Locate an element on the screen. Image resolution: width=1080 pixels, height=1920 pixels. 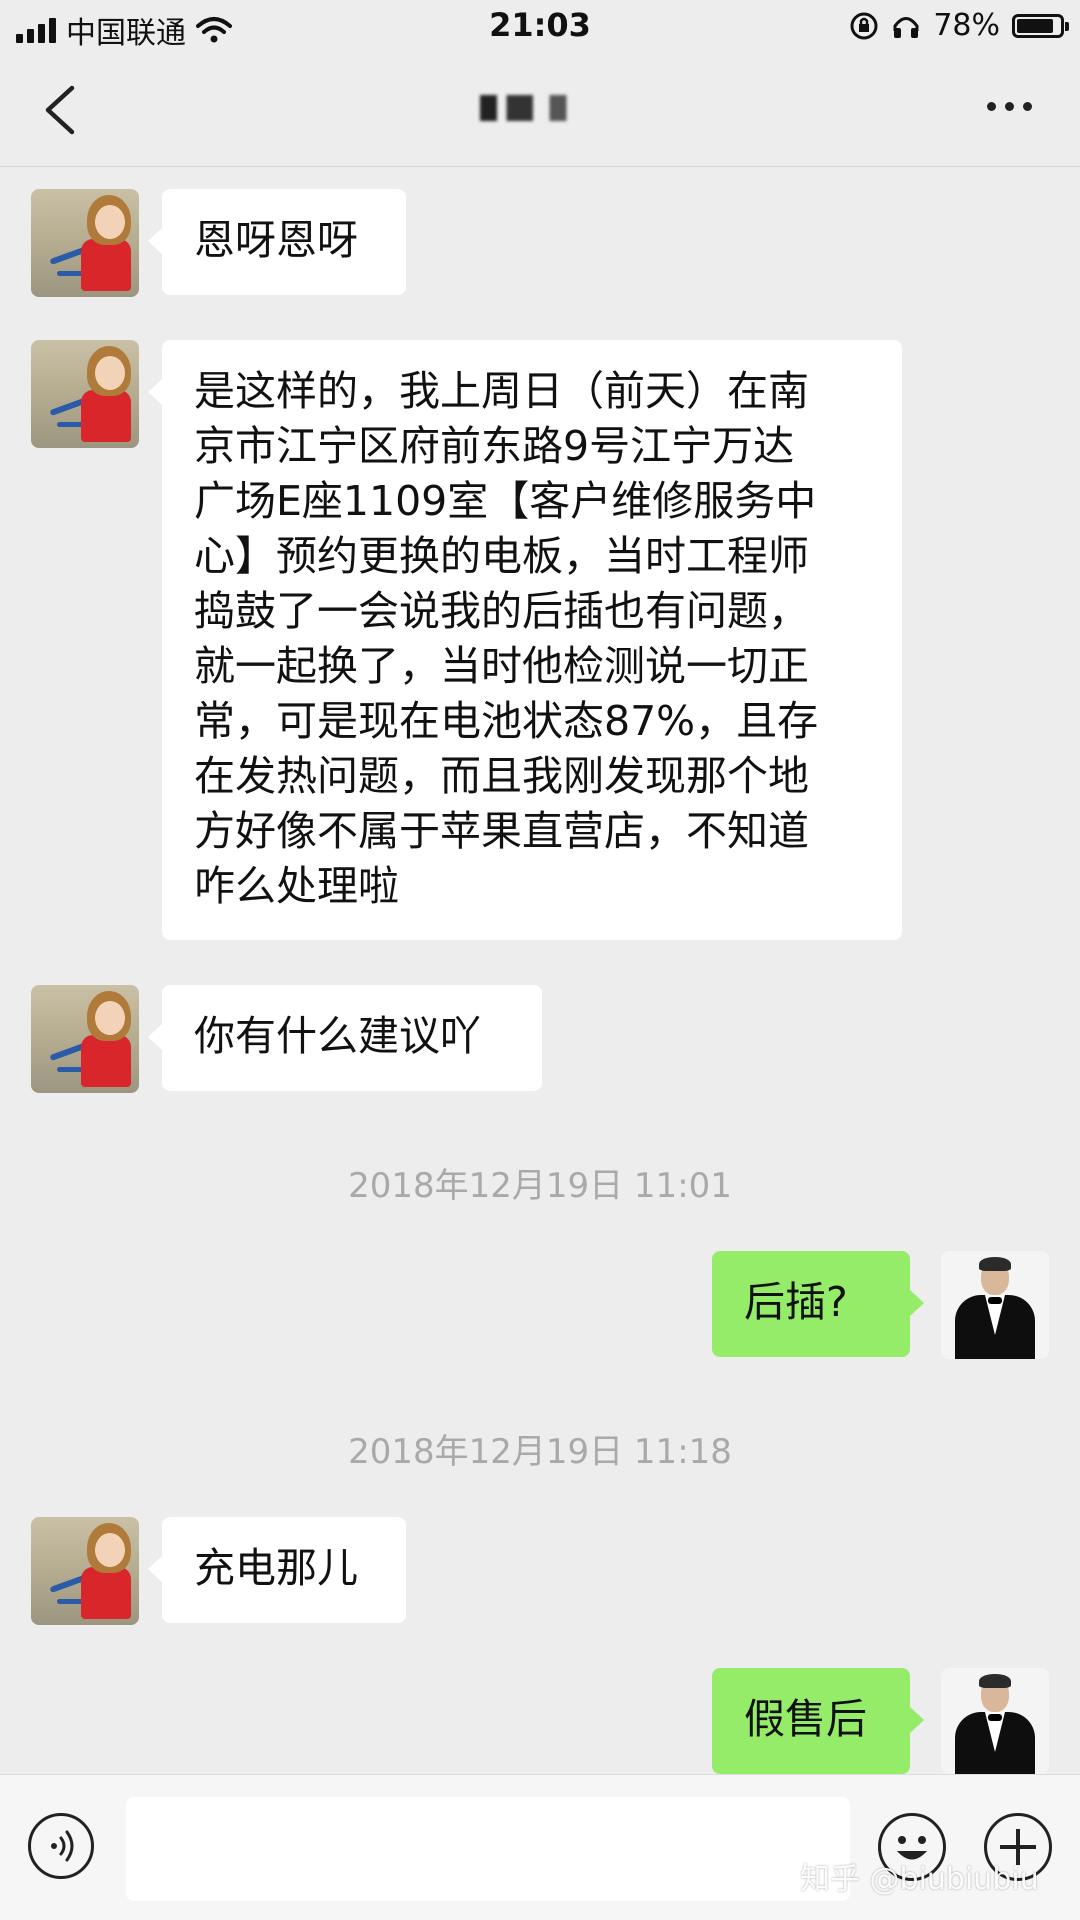
message-timestamp: 2018年12月19日 11:18 is located at coordinates (540, 1452).